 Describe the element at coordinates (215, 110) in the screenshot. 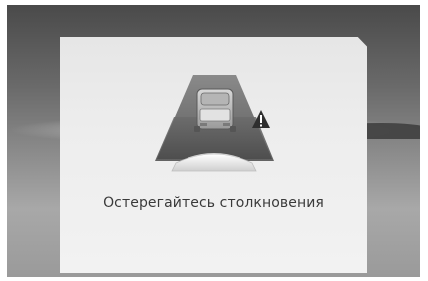

I see `vehicle-ahead-icon` at that location.